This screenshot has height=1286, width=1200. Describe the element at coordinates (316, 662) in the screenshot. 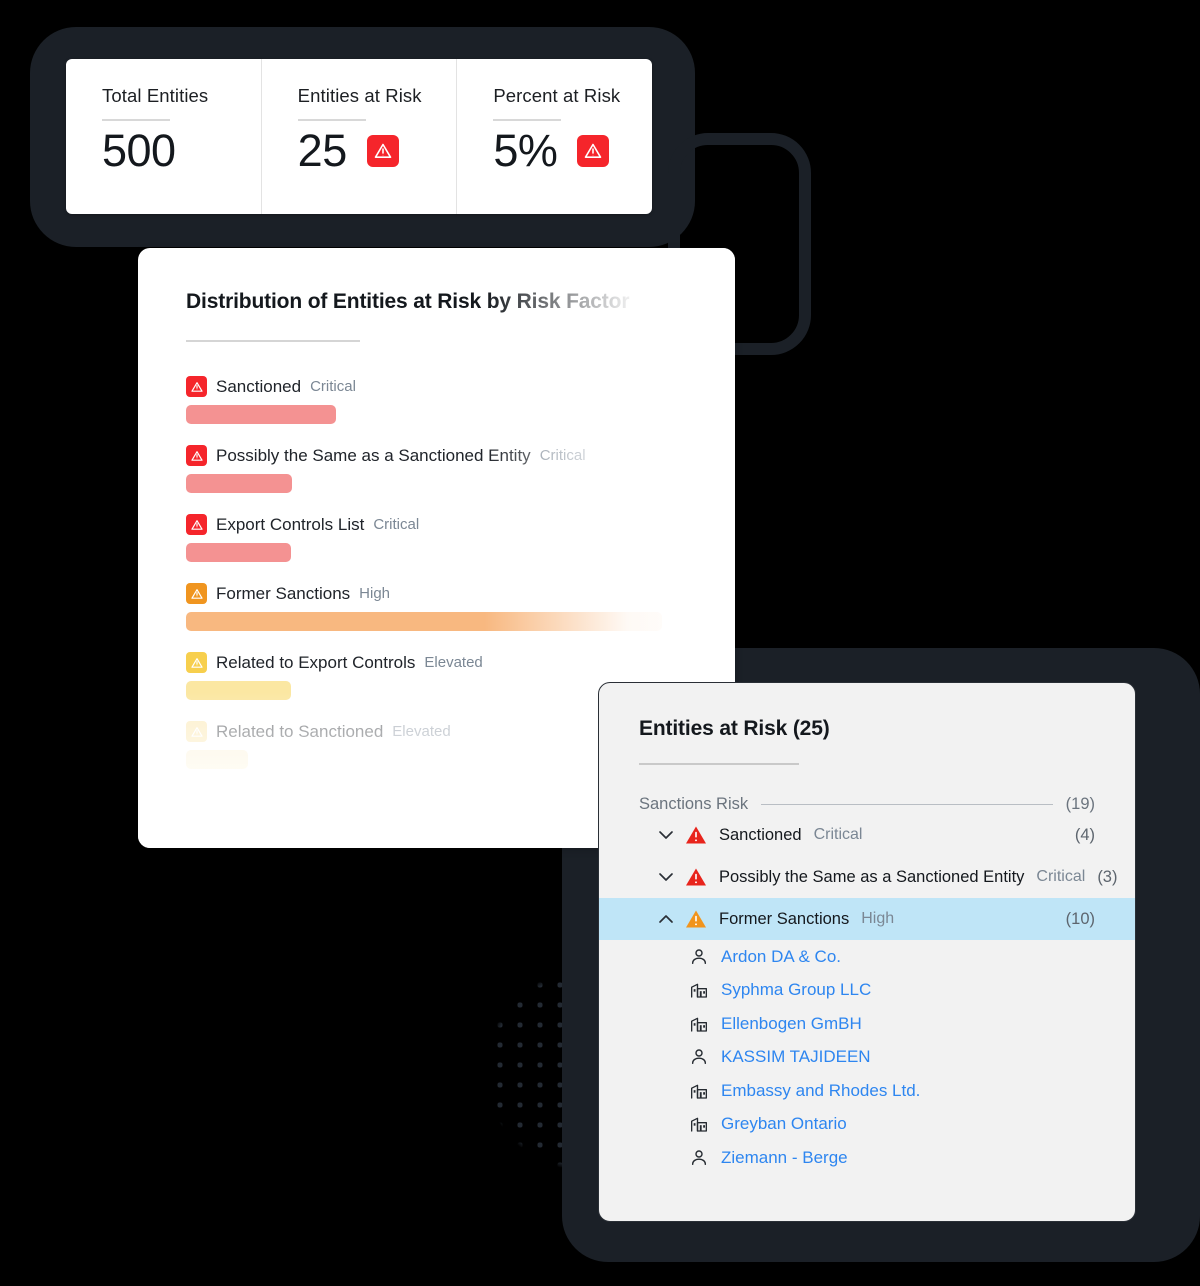

I see `risk-factor-label: Related to Export Controls` at that location.